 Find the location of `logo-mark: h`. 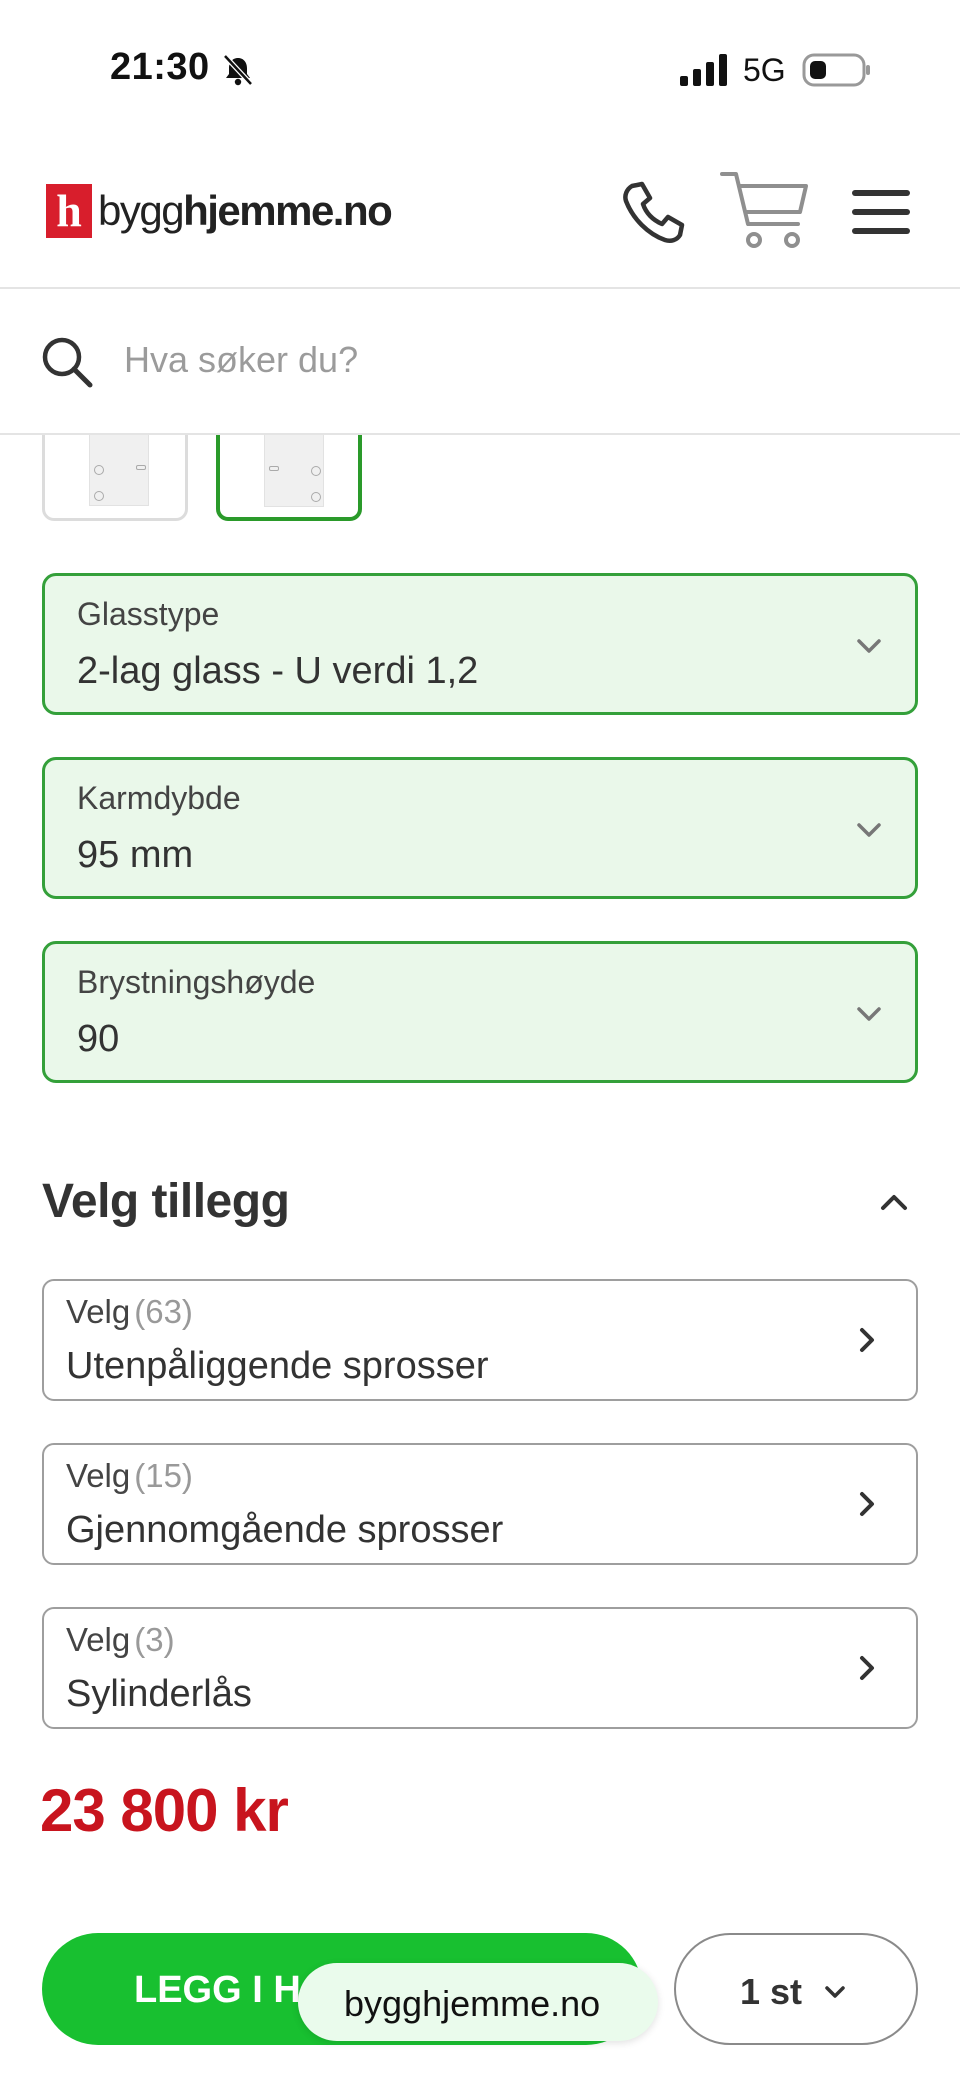

logo-mark: h is located at coordinates (69, 211).